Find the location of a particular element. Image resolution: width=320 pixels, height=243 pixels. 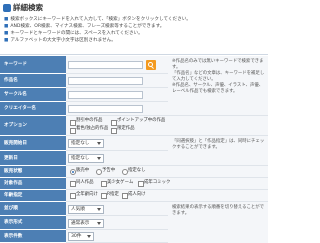

row-count: 30件 is located at coordinates (117, 236).